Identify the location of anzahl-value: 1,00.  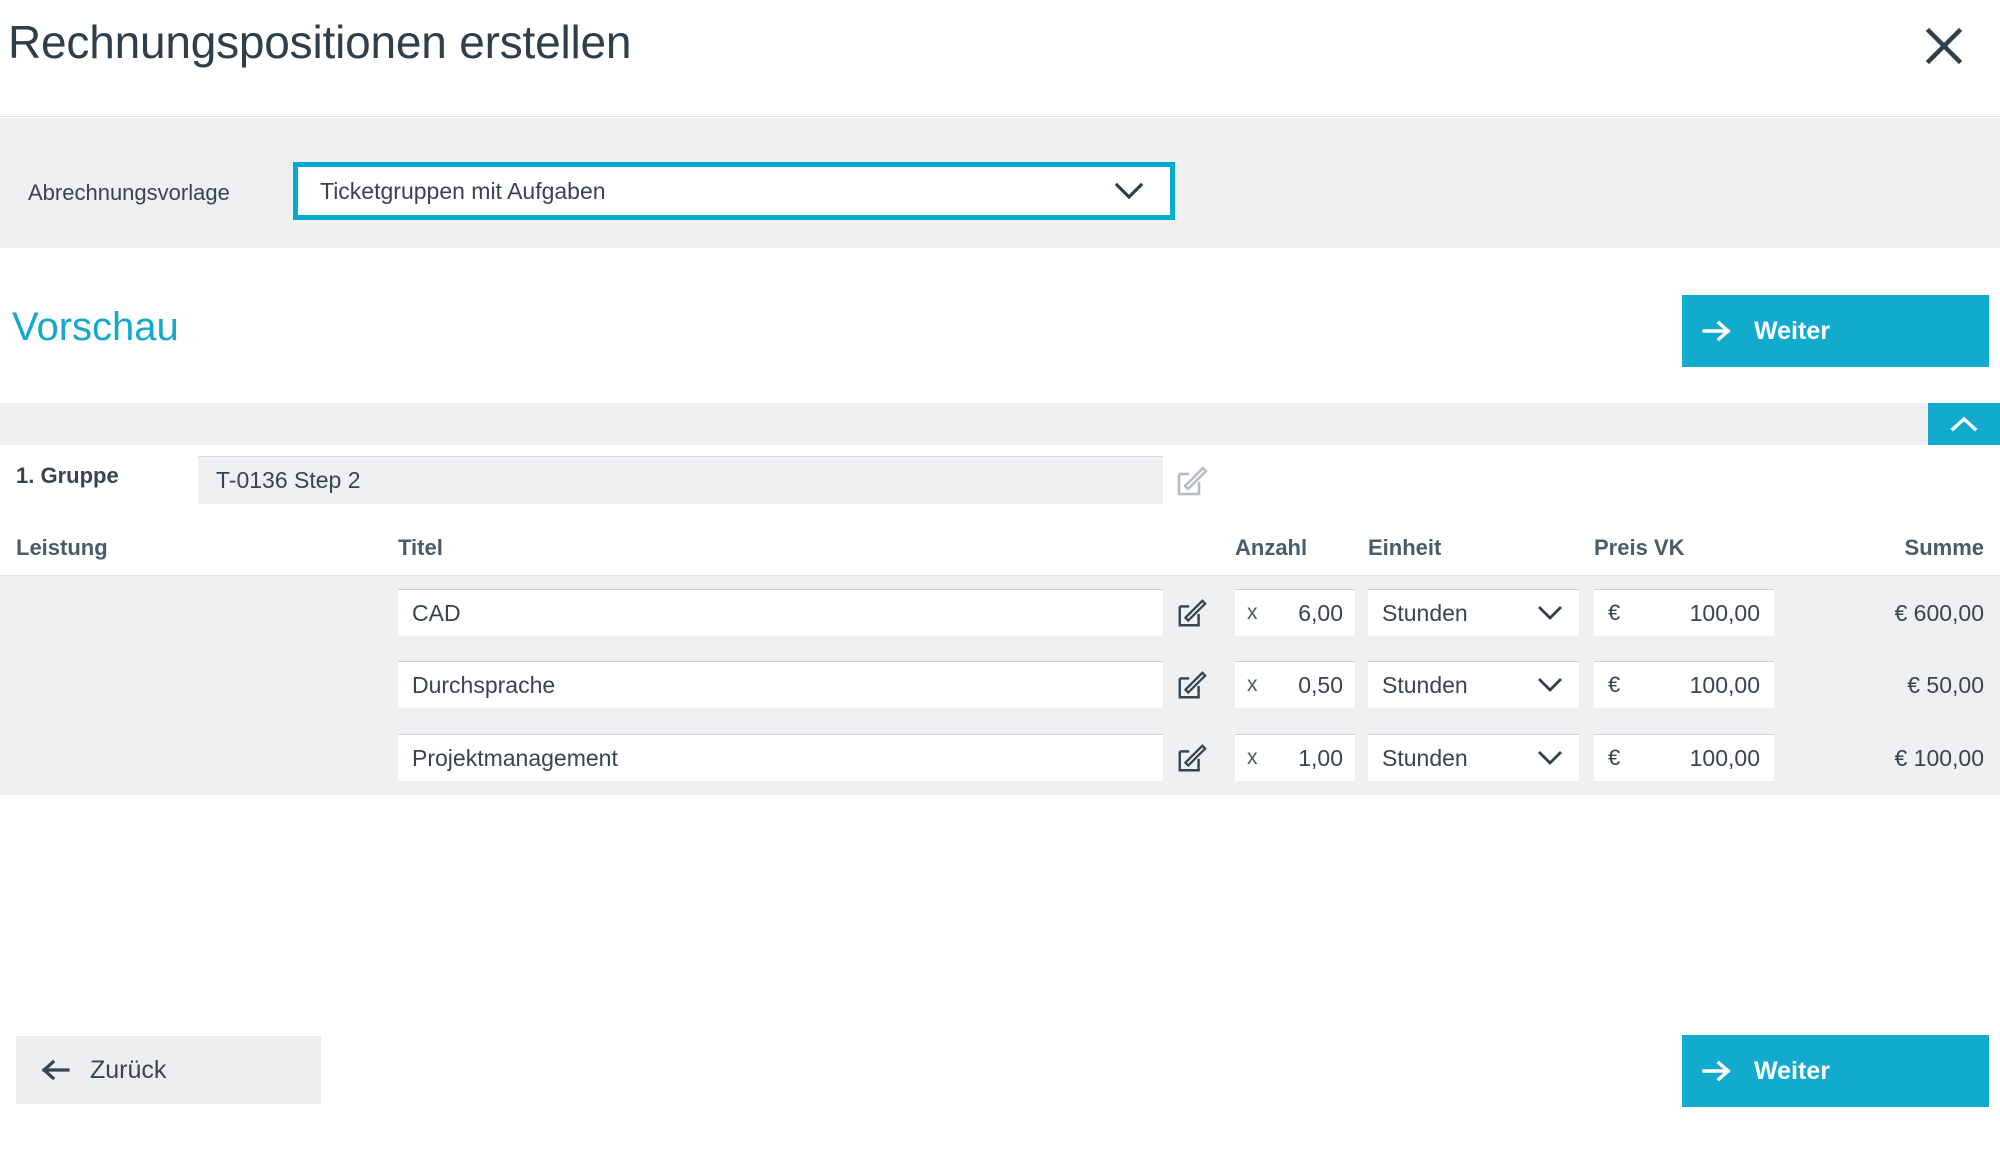
(1320, 757).